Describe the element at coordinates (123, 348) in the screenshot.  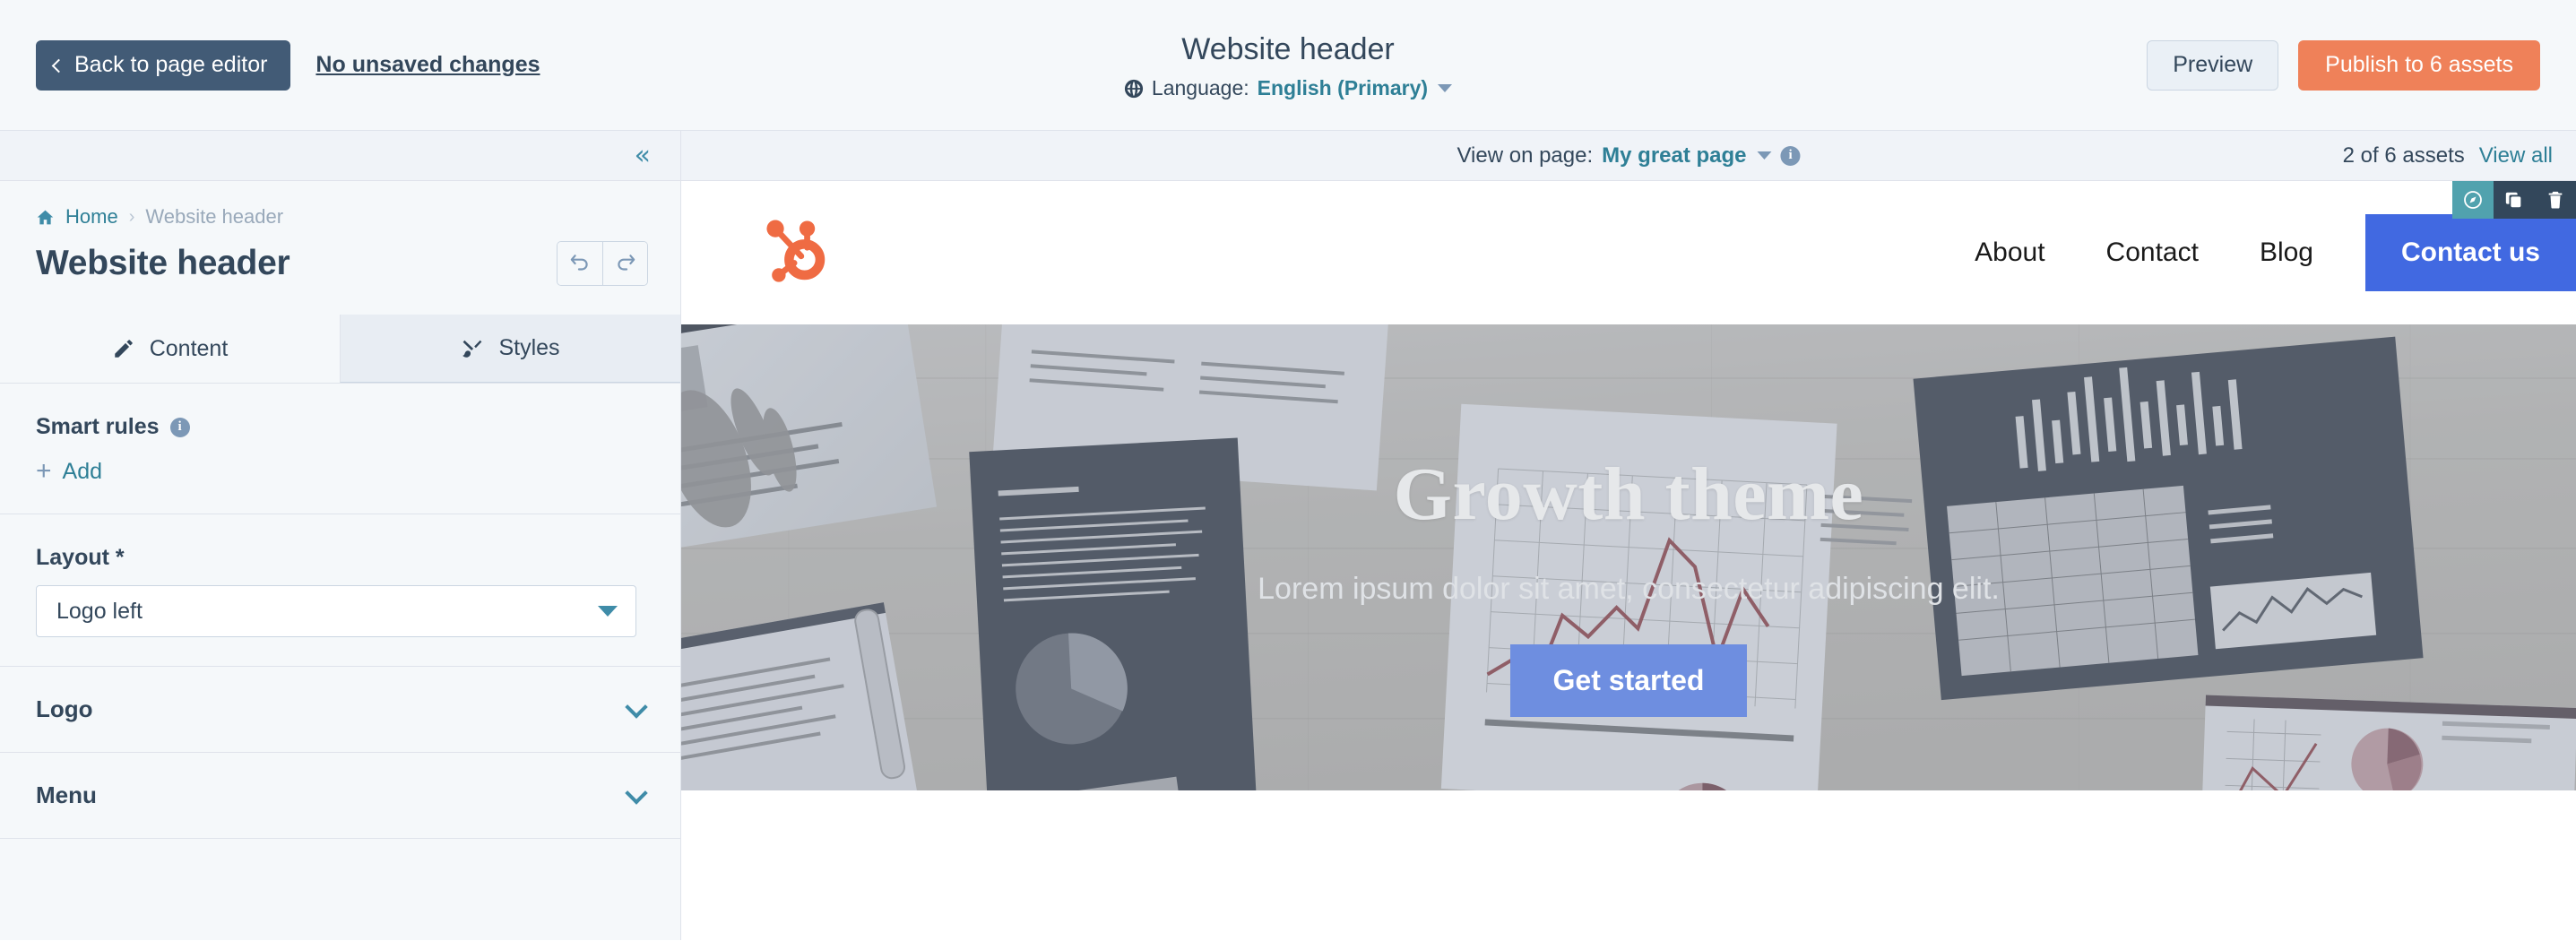
I see `pencil-icon` at that location.